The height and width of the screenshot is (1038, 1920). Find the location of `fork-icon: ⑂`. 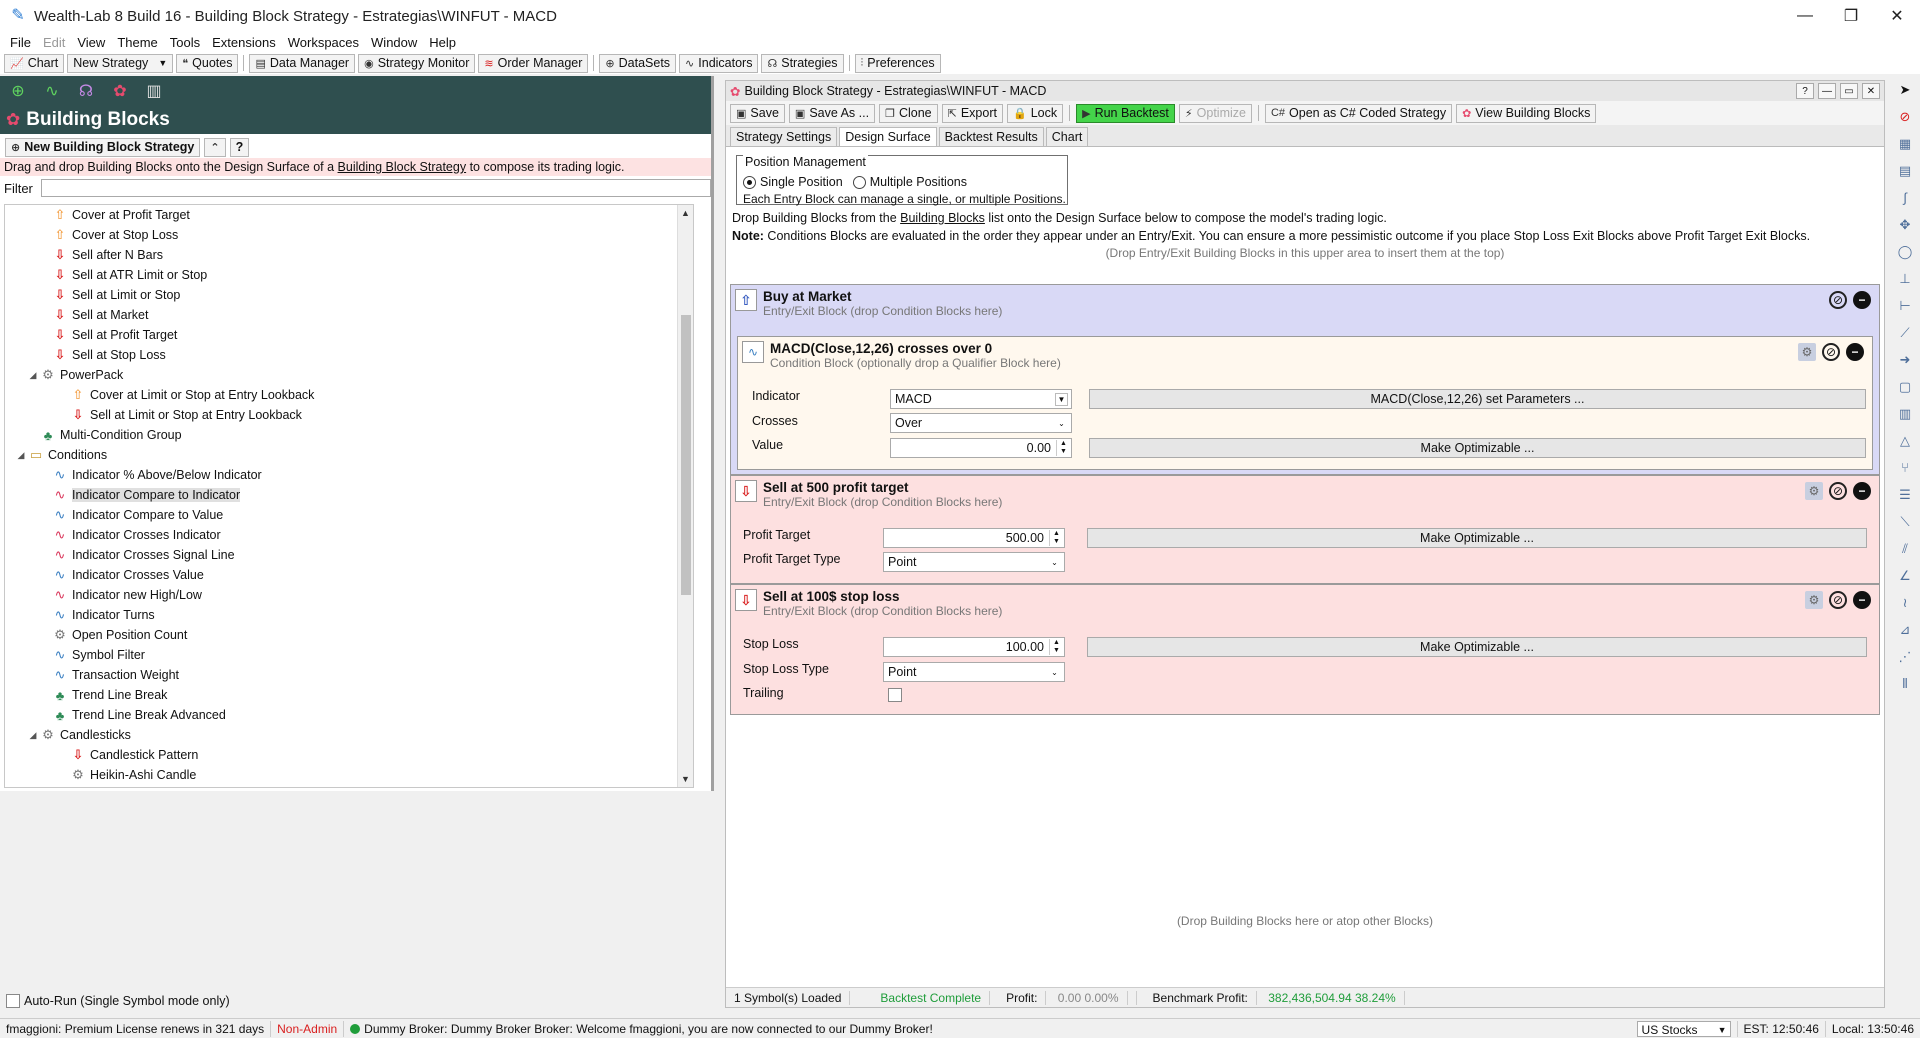

fork-icon: ⑂ is located at coordinates (1905, 467).